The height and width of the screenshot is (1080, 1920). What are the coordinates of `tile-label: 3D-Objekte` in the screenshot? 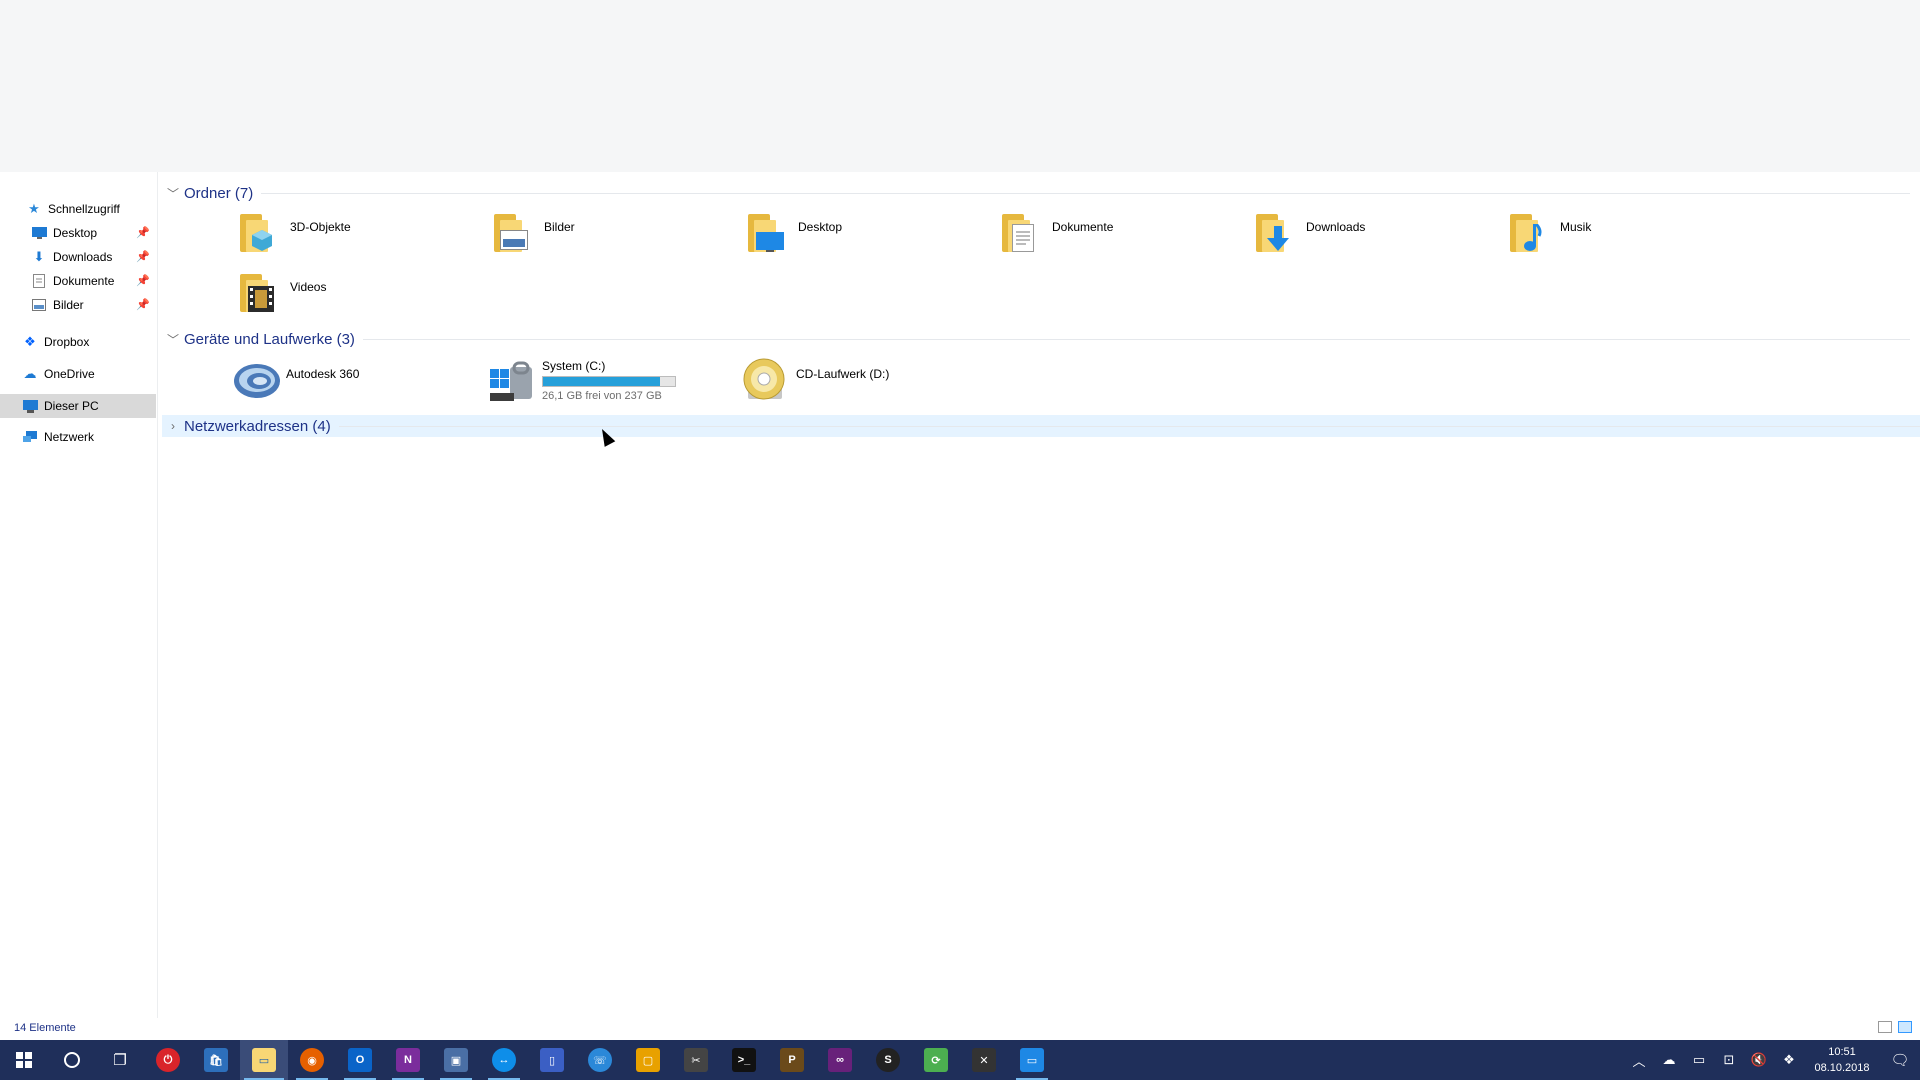 It's located at (320, 227).